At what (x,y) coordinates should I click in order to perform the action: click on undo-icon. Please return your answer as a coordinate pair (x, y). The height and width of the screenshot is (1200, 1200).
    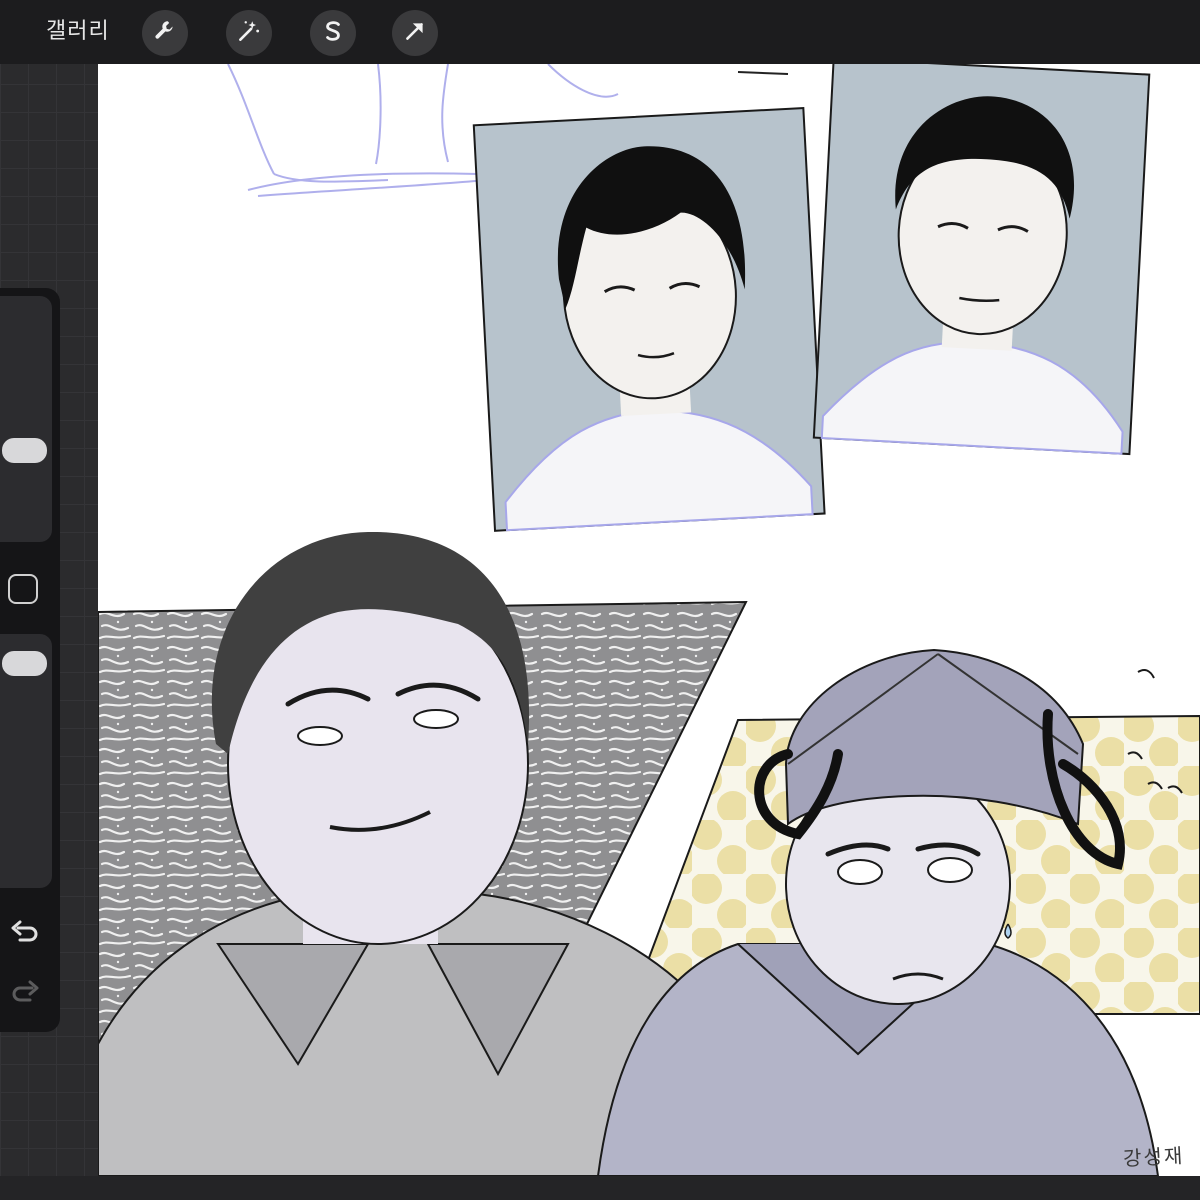
    Looking at the image, I should click on (25, 937).